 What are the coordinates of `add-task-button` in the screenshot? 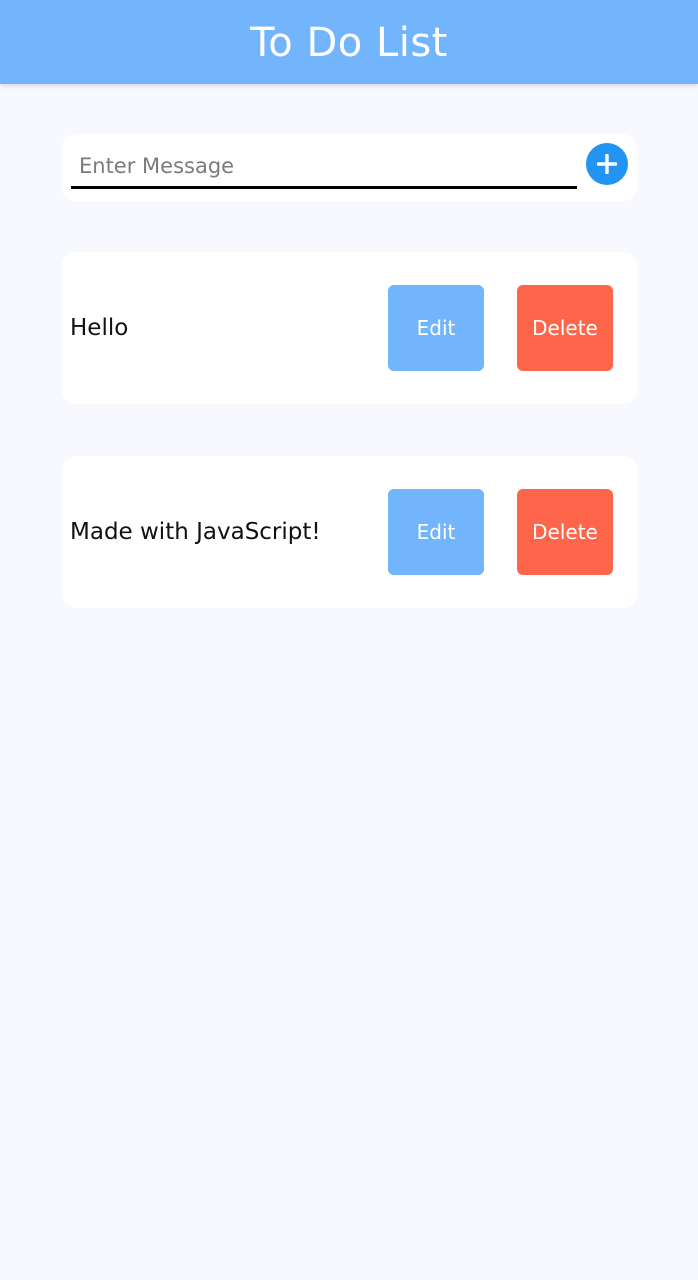 It's located at (607, 164).